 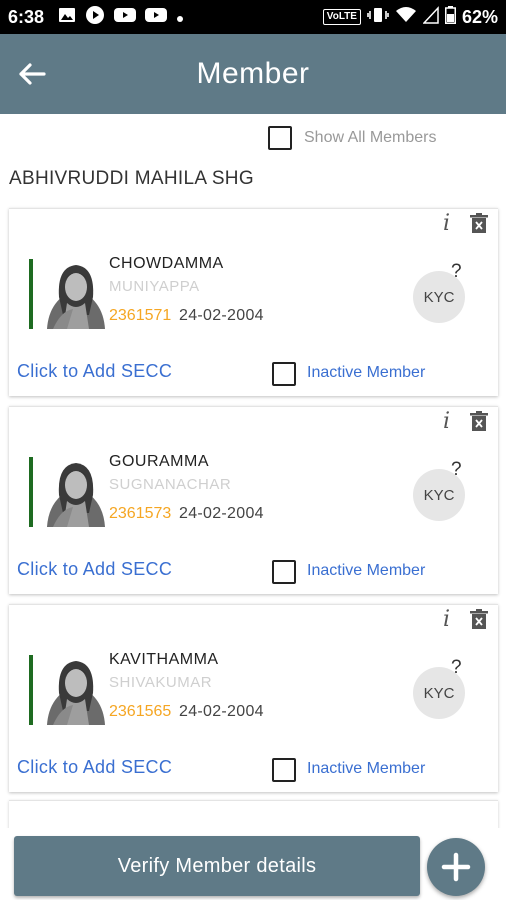 I want to click on signal-icon, so click(x=430, y=17).